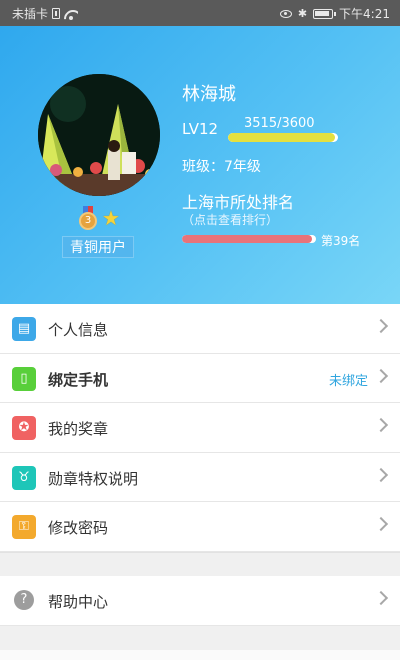 This screenshot has width=400, height=660. I want to click on medal-row: 3 ★, so click(99, 218).